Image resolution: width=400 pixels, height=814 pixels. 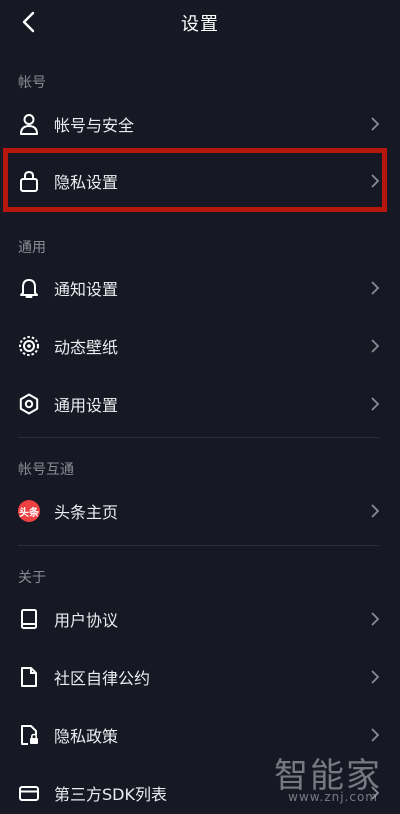 I want to click on user-icon, so click(x=29, y=124).